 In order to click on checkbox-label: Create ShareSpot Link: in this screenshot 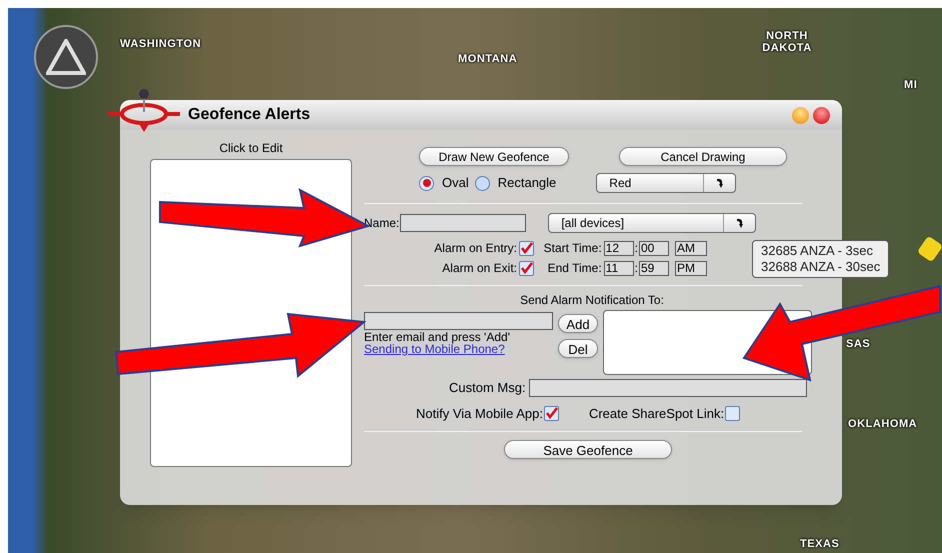, I will do `click(656, 413)`.